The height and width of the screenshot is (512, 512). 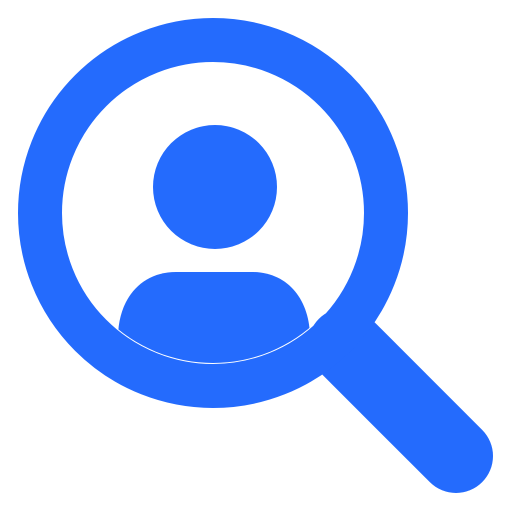 I want to click on magnifier-handle, so click(x=400, y=400).